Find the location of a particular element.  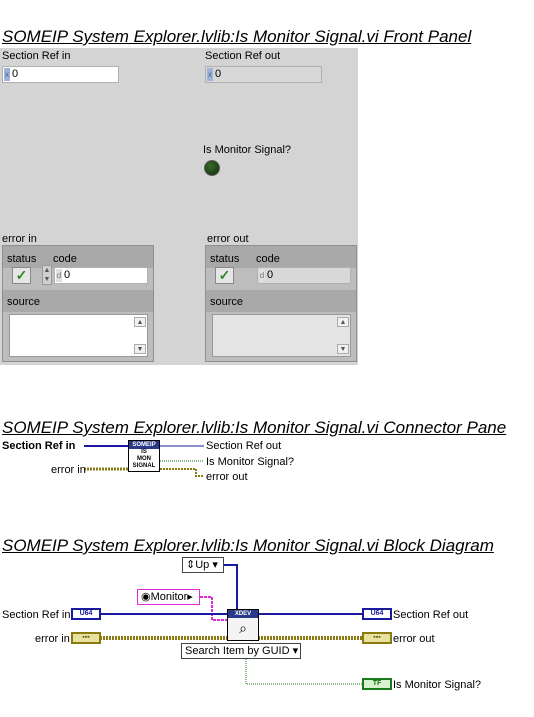

bd-error-out-label: error out is located at coordinates (414, 639).